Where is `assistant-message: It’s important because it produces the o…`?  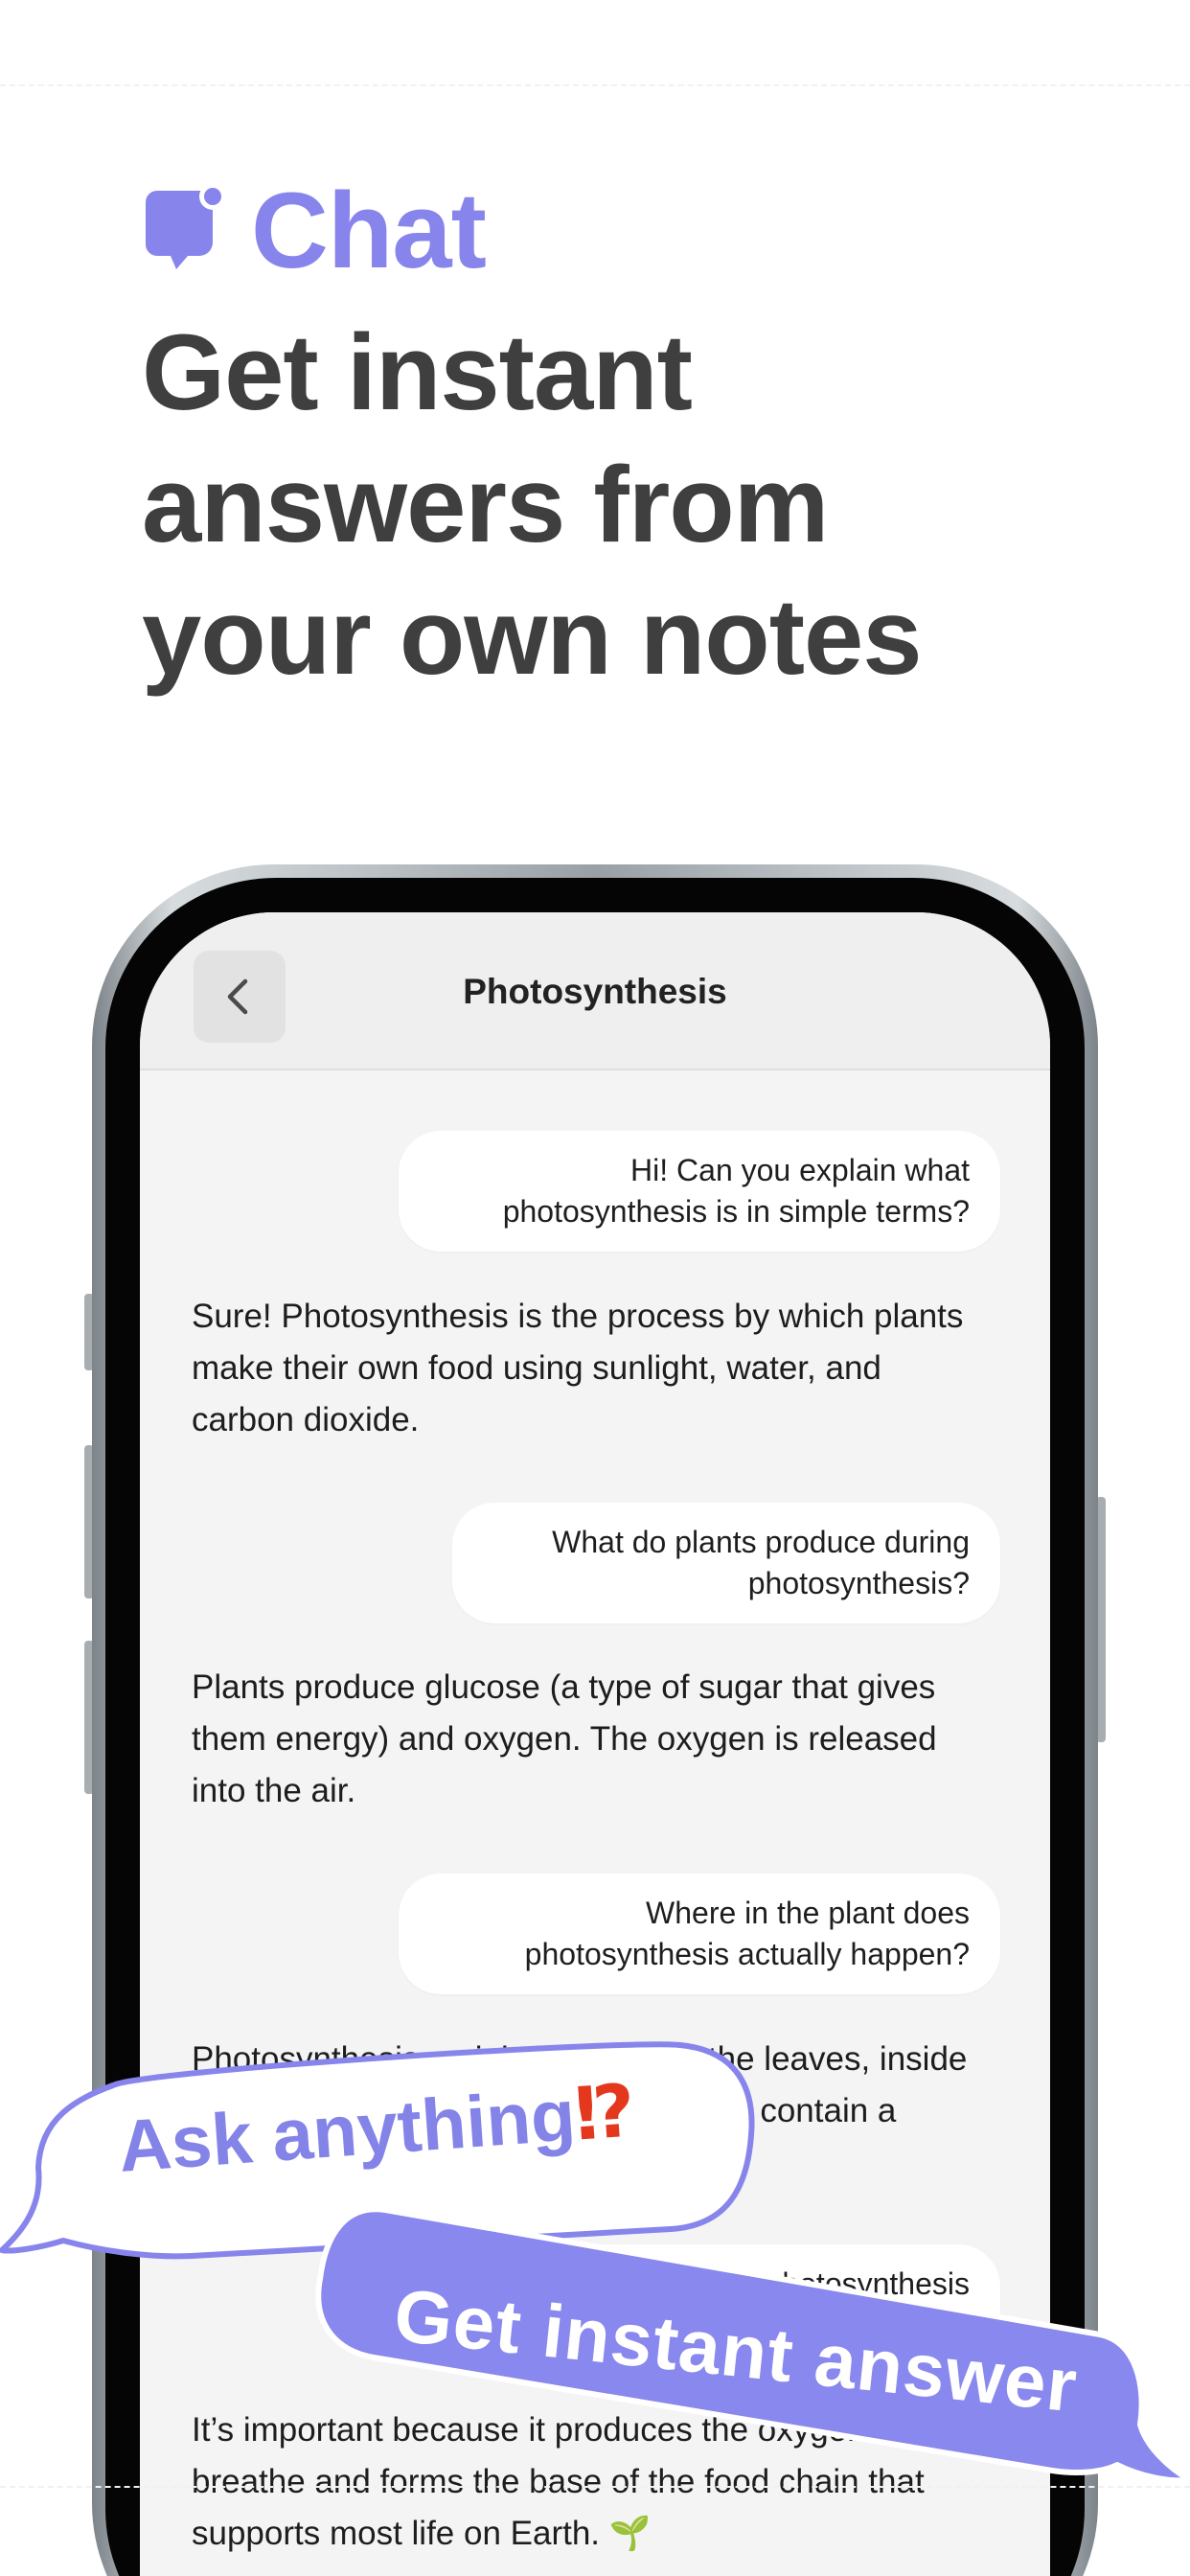 assistant-message: It’s important because it produces the o… is located at coordinates (604, 2482).